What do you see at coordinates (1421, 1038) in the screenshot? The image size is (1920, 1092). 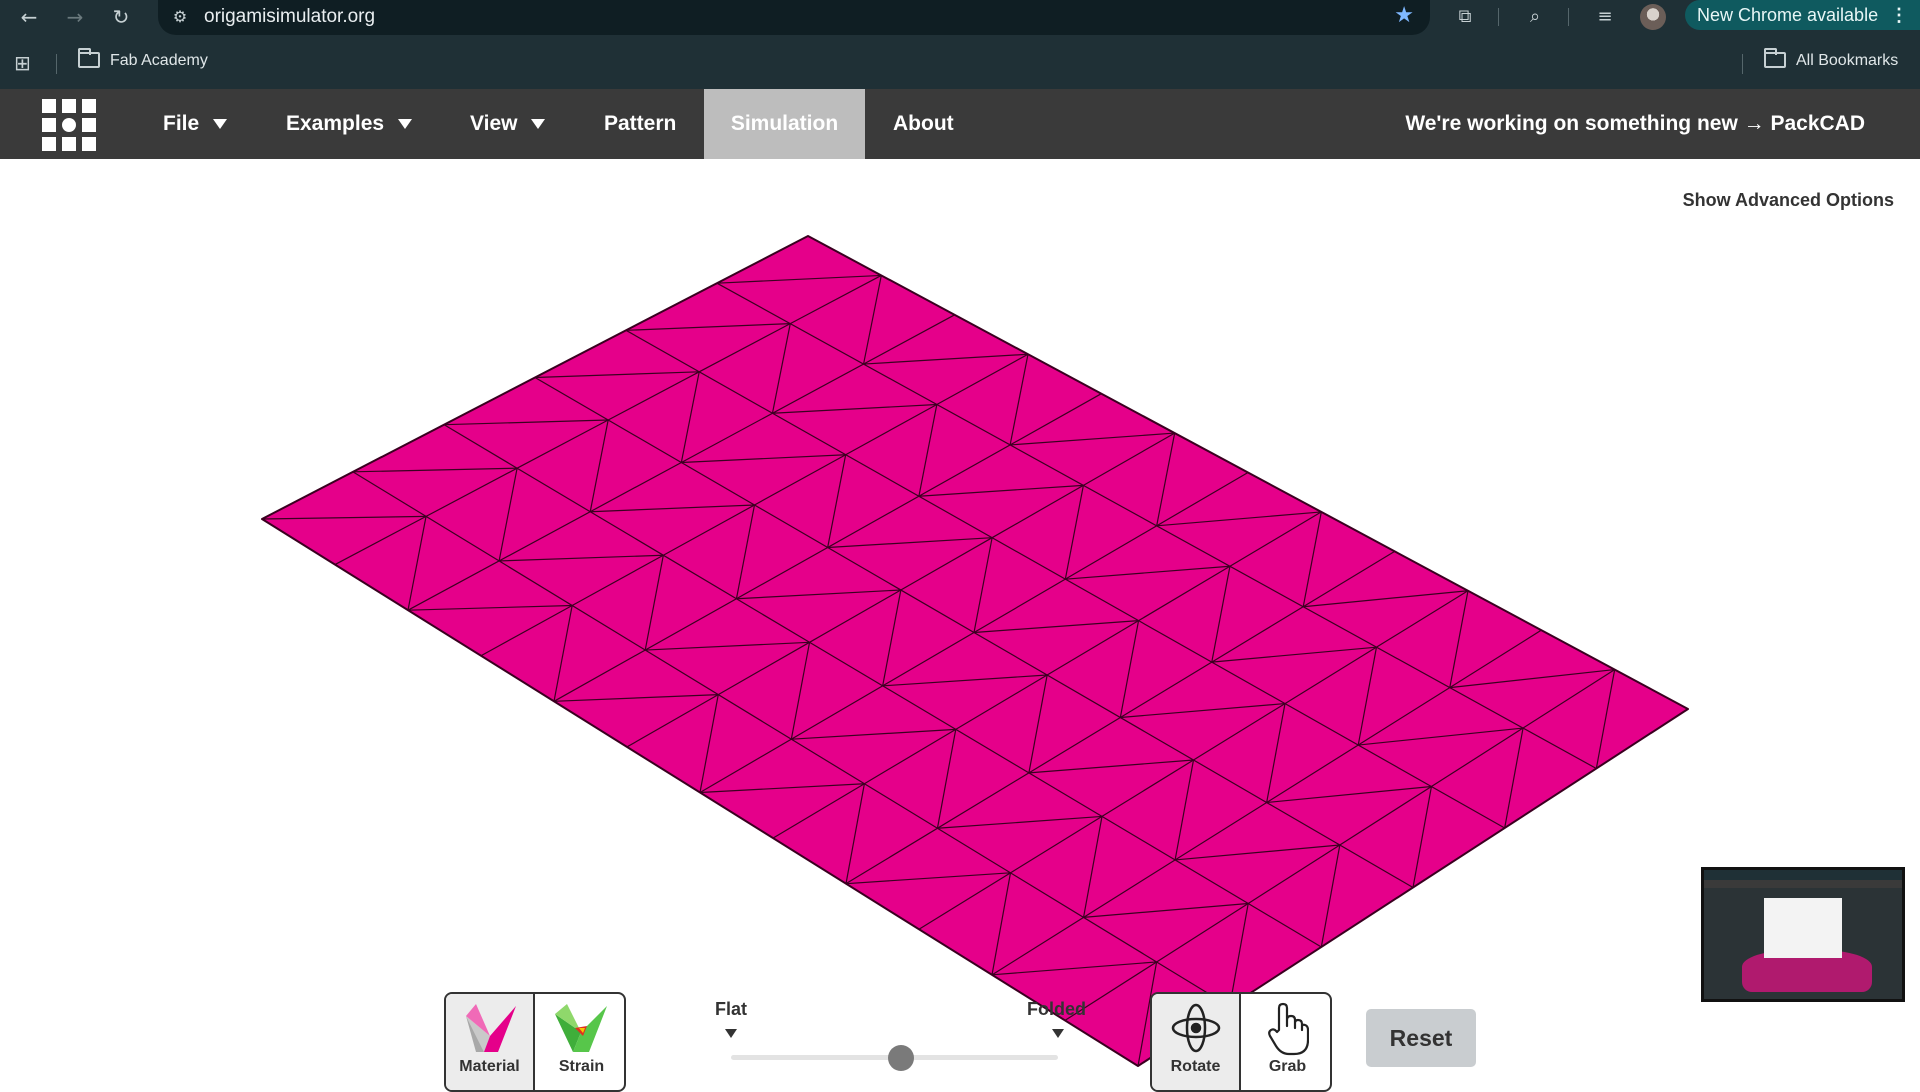 I see `reset-button: Reset` at bounding box center [1421, 1038].